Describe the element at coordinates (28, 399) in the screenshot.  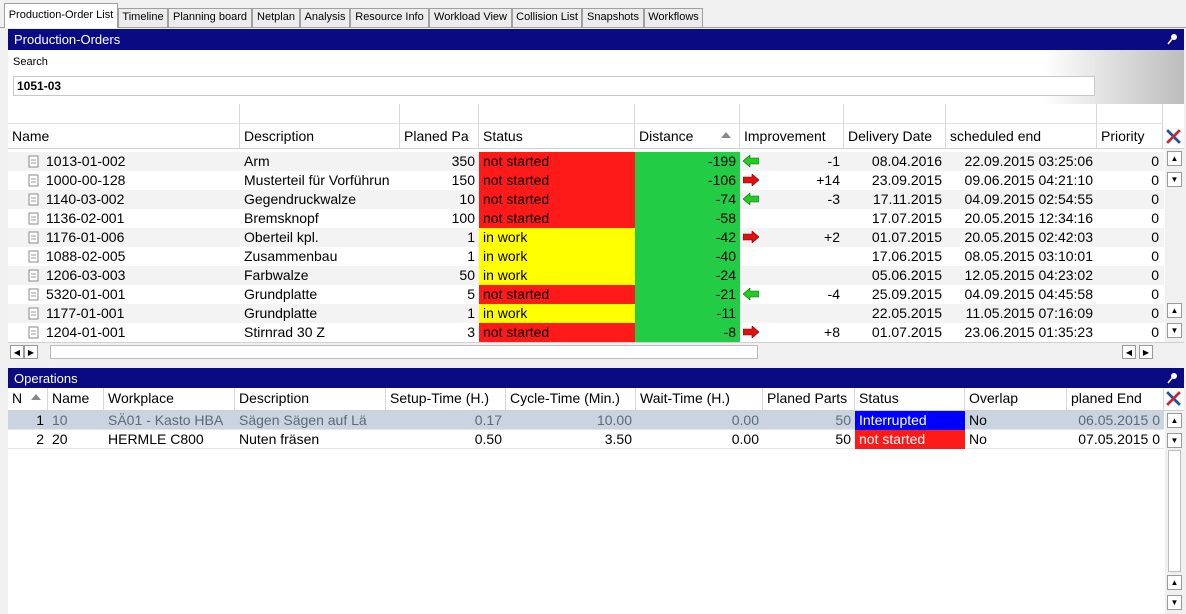
I see `column-header-n: N` at that location.